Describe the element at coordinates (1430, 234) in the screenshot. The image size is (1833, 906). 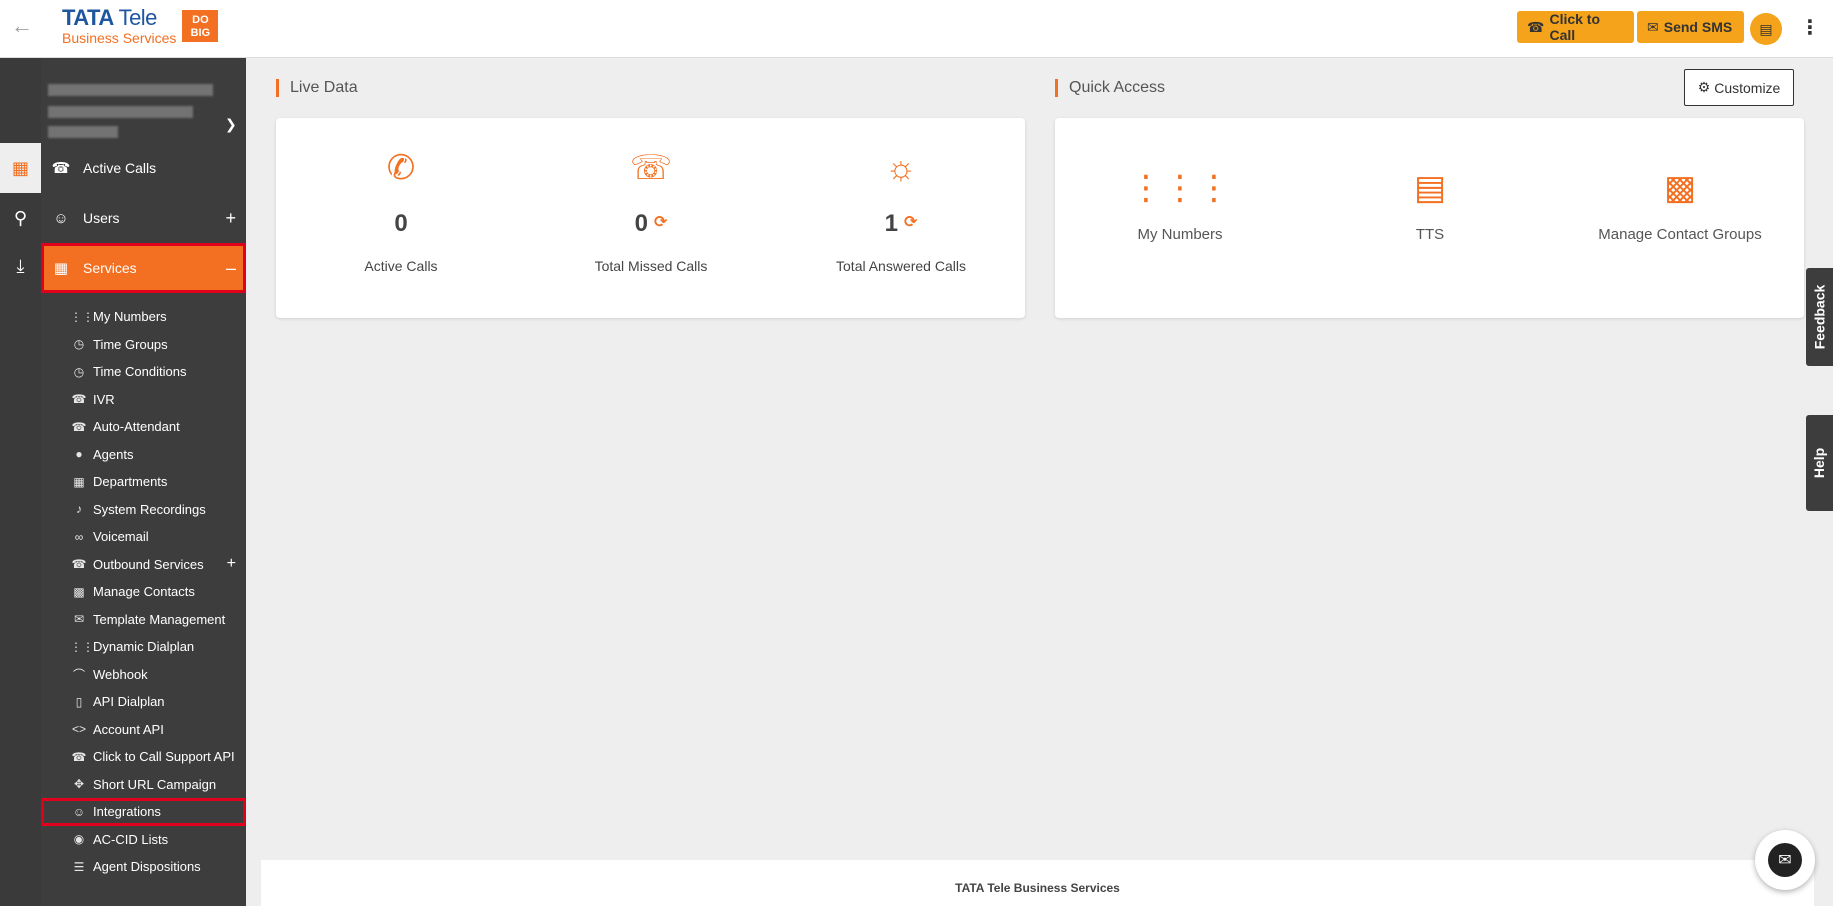
I see `quick-access-label: TTS` at that location.